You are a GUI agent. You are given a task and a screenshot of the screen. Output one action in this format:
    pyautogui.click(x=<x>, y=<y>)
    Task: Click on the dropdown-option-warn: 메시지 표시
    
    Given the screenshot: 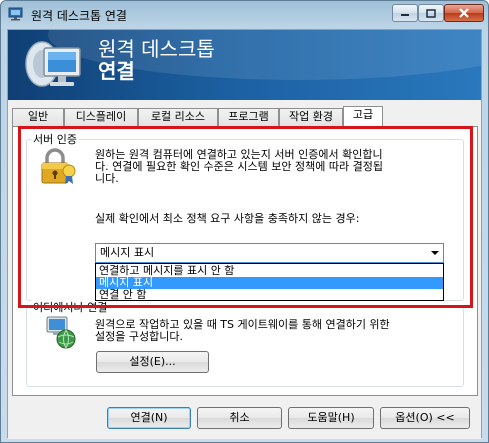 What is the action you would take?
    pyautogui.click(x=269, y=283)
    